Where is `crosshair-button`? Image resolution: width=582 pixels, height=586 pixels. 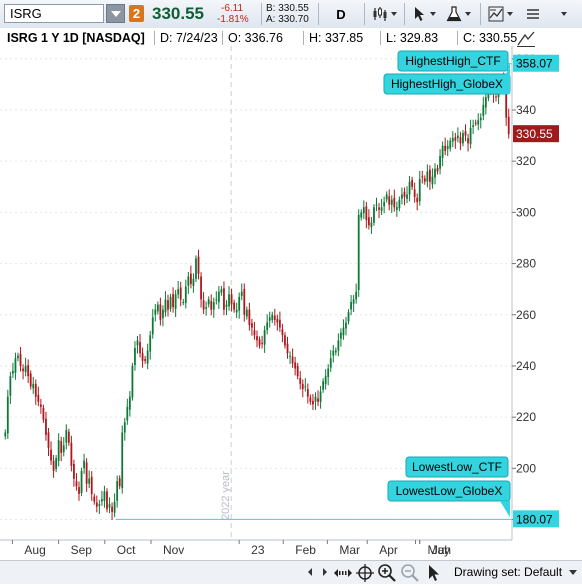
crosshair-button is located at coordinates (365, 573).